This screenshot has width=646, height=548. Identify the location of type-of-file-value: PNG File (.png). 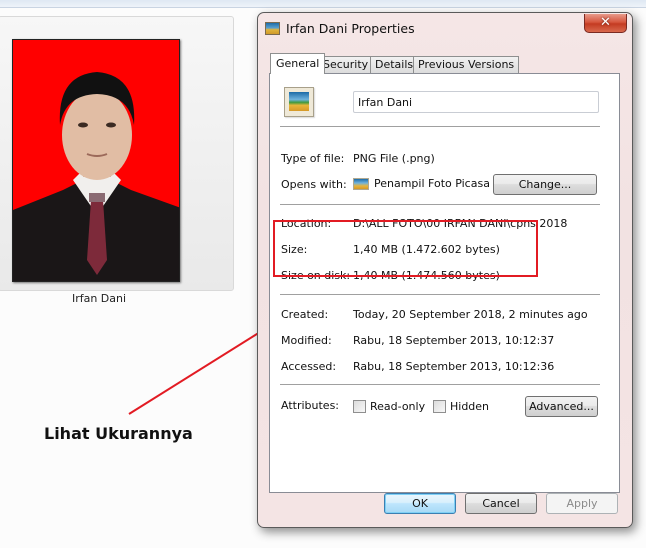
(394, 158).